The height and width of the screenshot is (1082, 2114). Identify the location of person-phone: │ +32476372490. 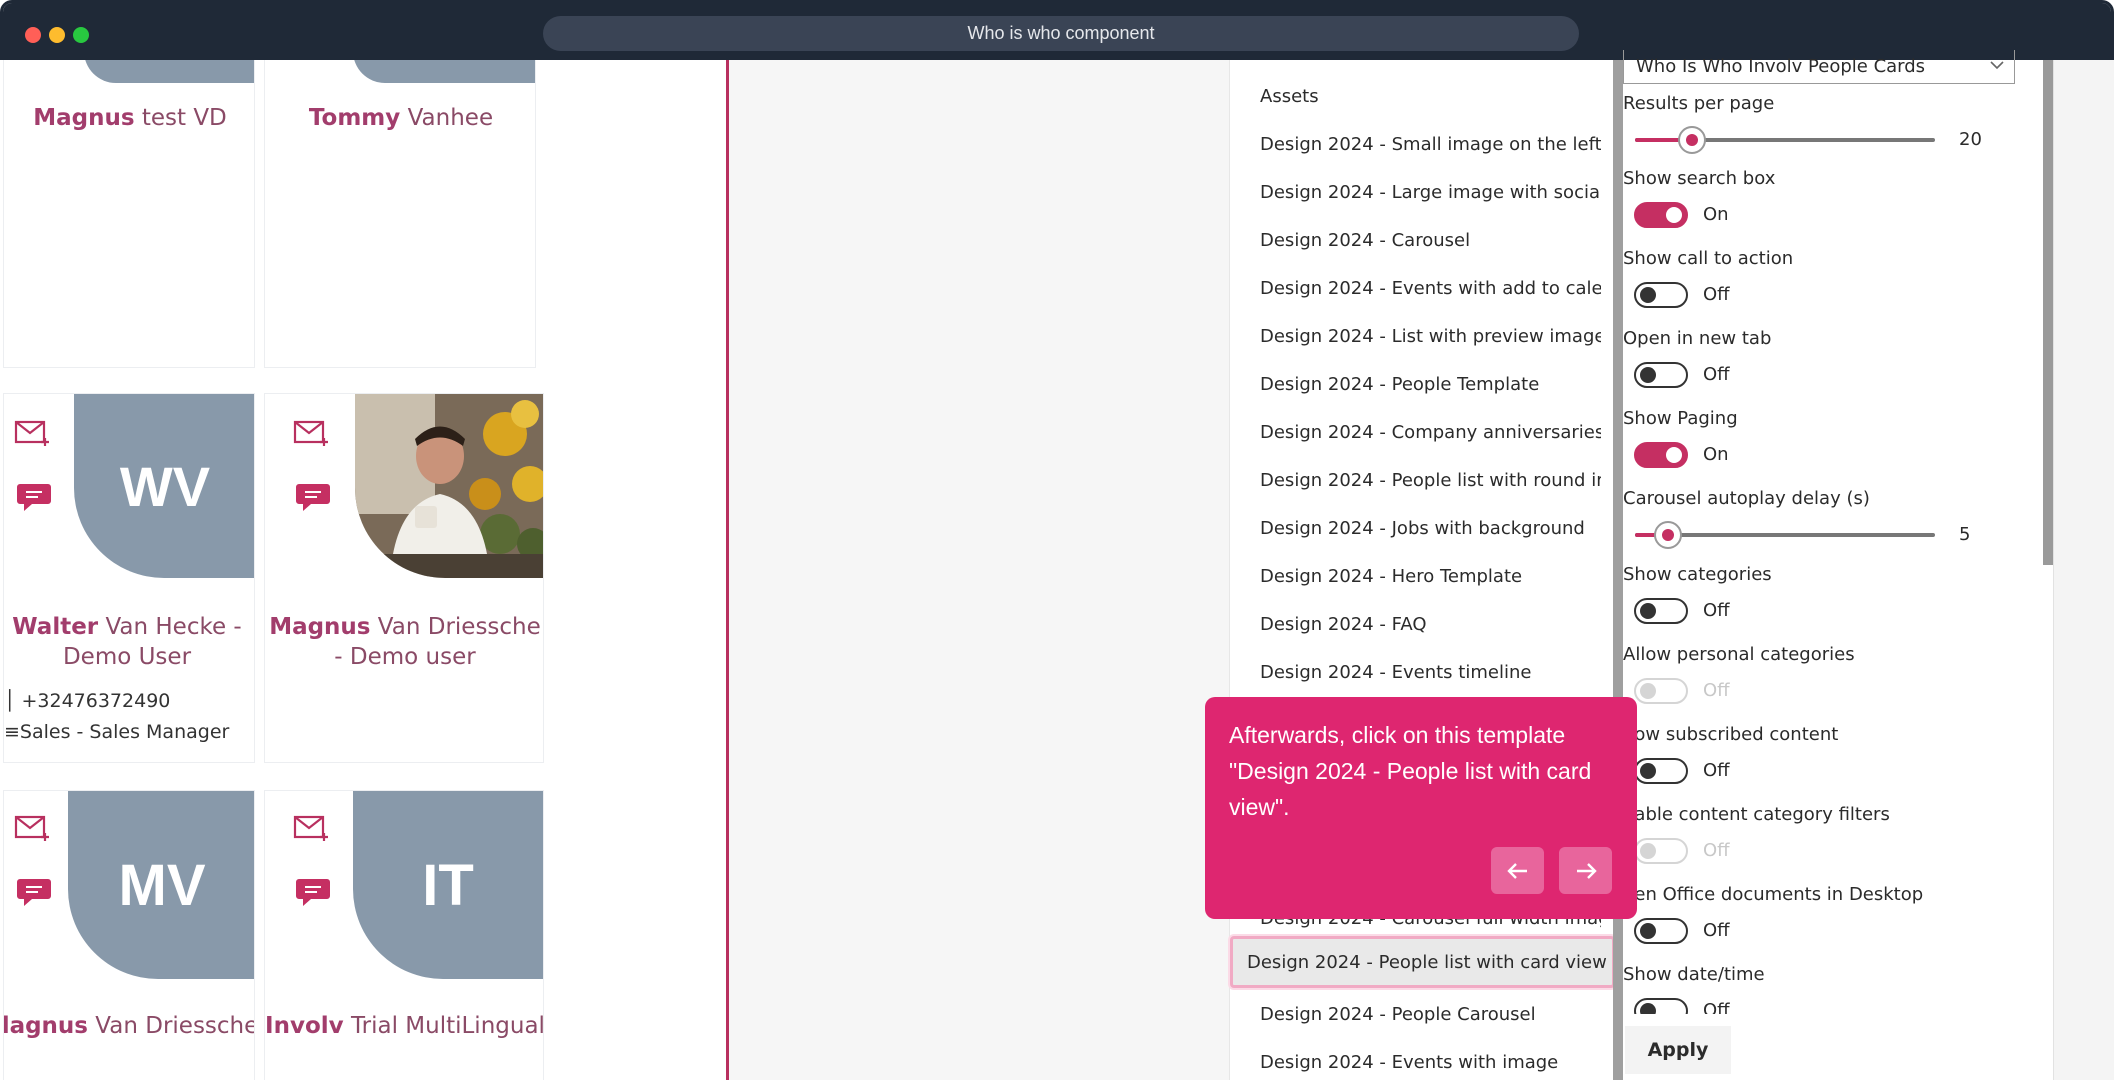
(87, 701).